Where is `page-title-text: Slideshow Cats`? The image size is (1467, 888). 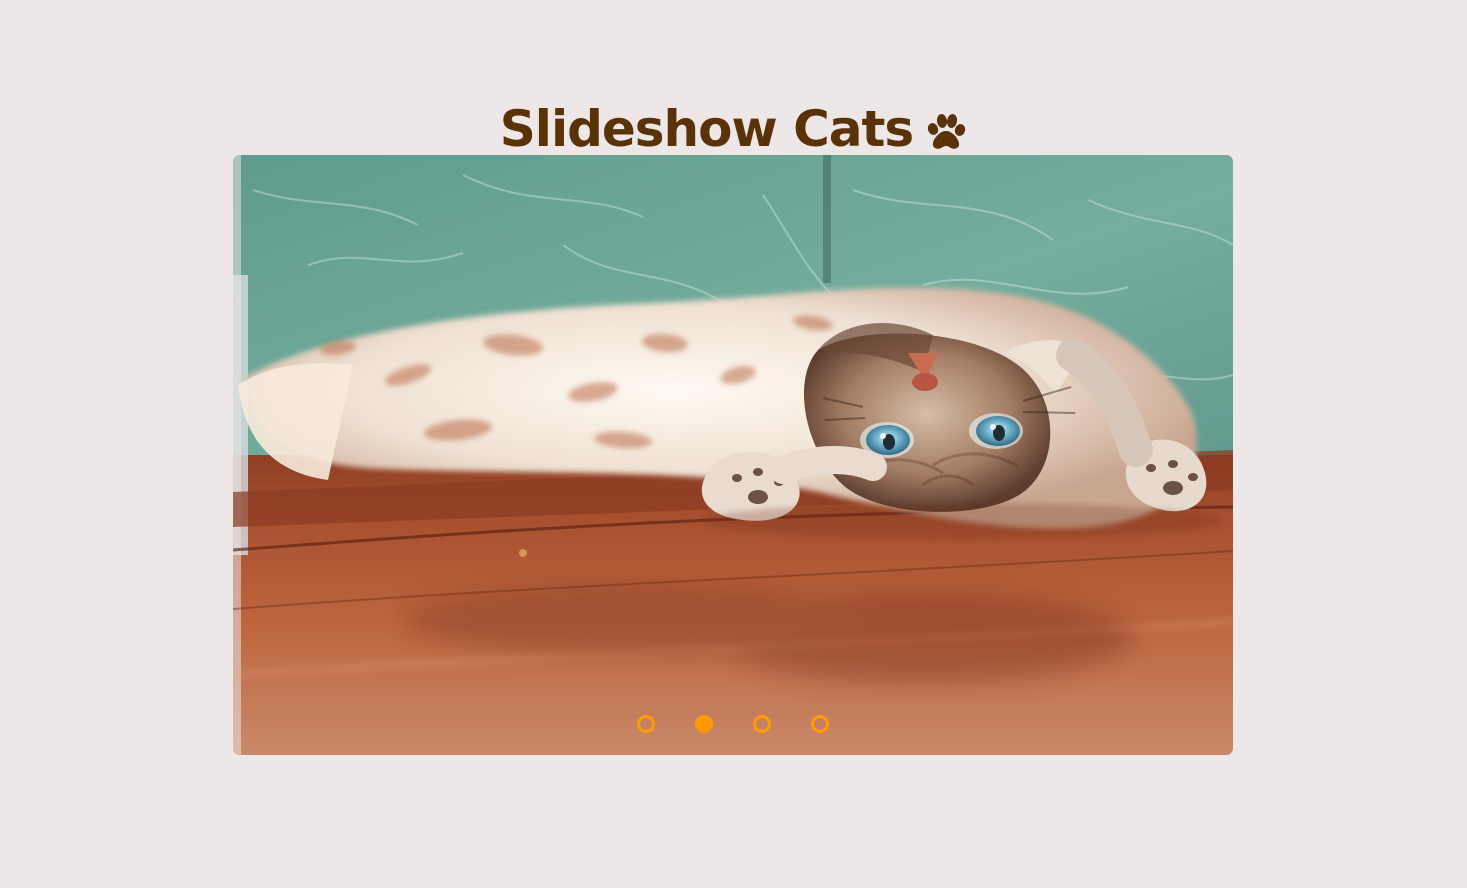
page-title-text: Slideshow Cats is located at coordinates (706, 128).